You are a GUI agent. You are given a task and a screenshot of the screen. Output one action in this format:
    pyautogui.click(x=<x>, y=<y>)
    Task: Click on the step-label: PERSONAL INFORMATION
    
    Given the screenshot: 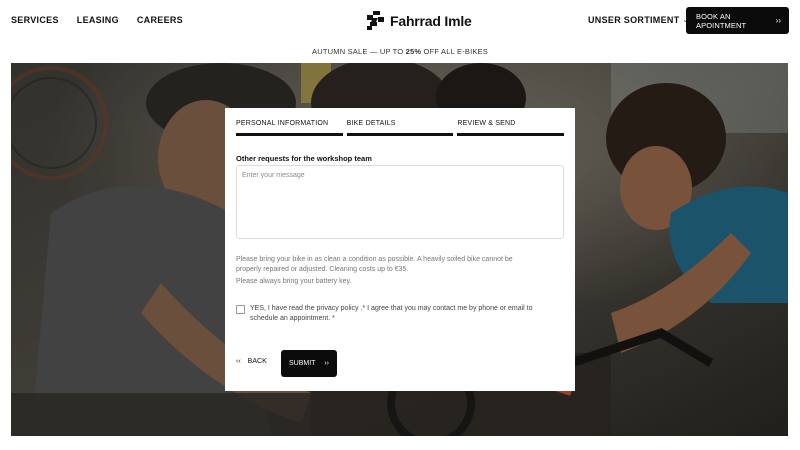 What is the action you would take?
    pyautogui.click(x=282, y=123)
    